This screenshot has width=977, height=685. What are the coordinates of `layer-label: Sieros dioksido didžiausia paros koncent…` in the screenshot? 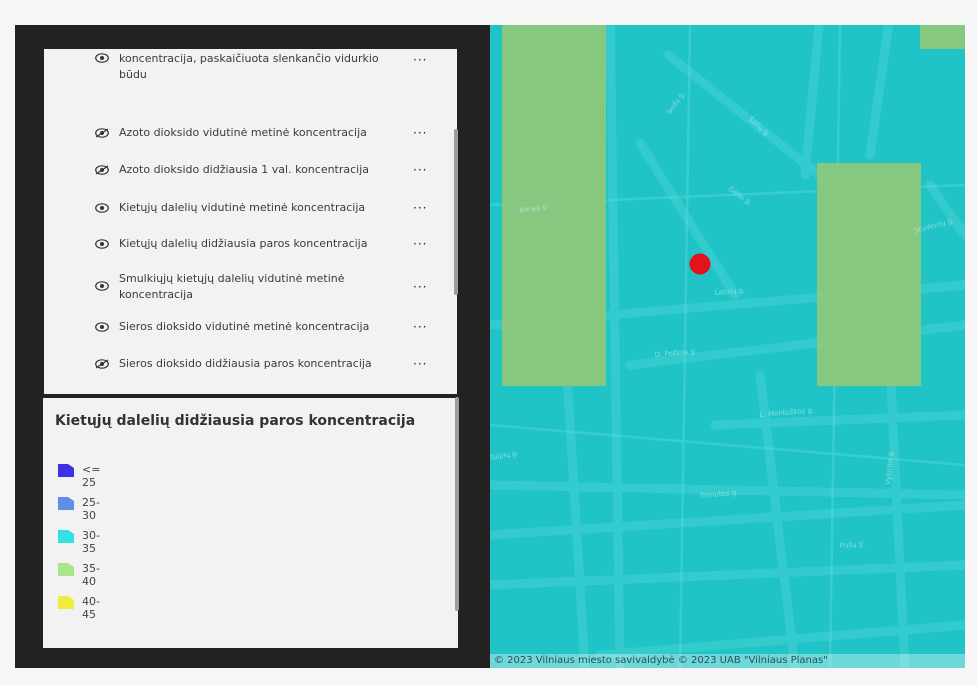 It's located at (245, 363).